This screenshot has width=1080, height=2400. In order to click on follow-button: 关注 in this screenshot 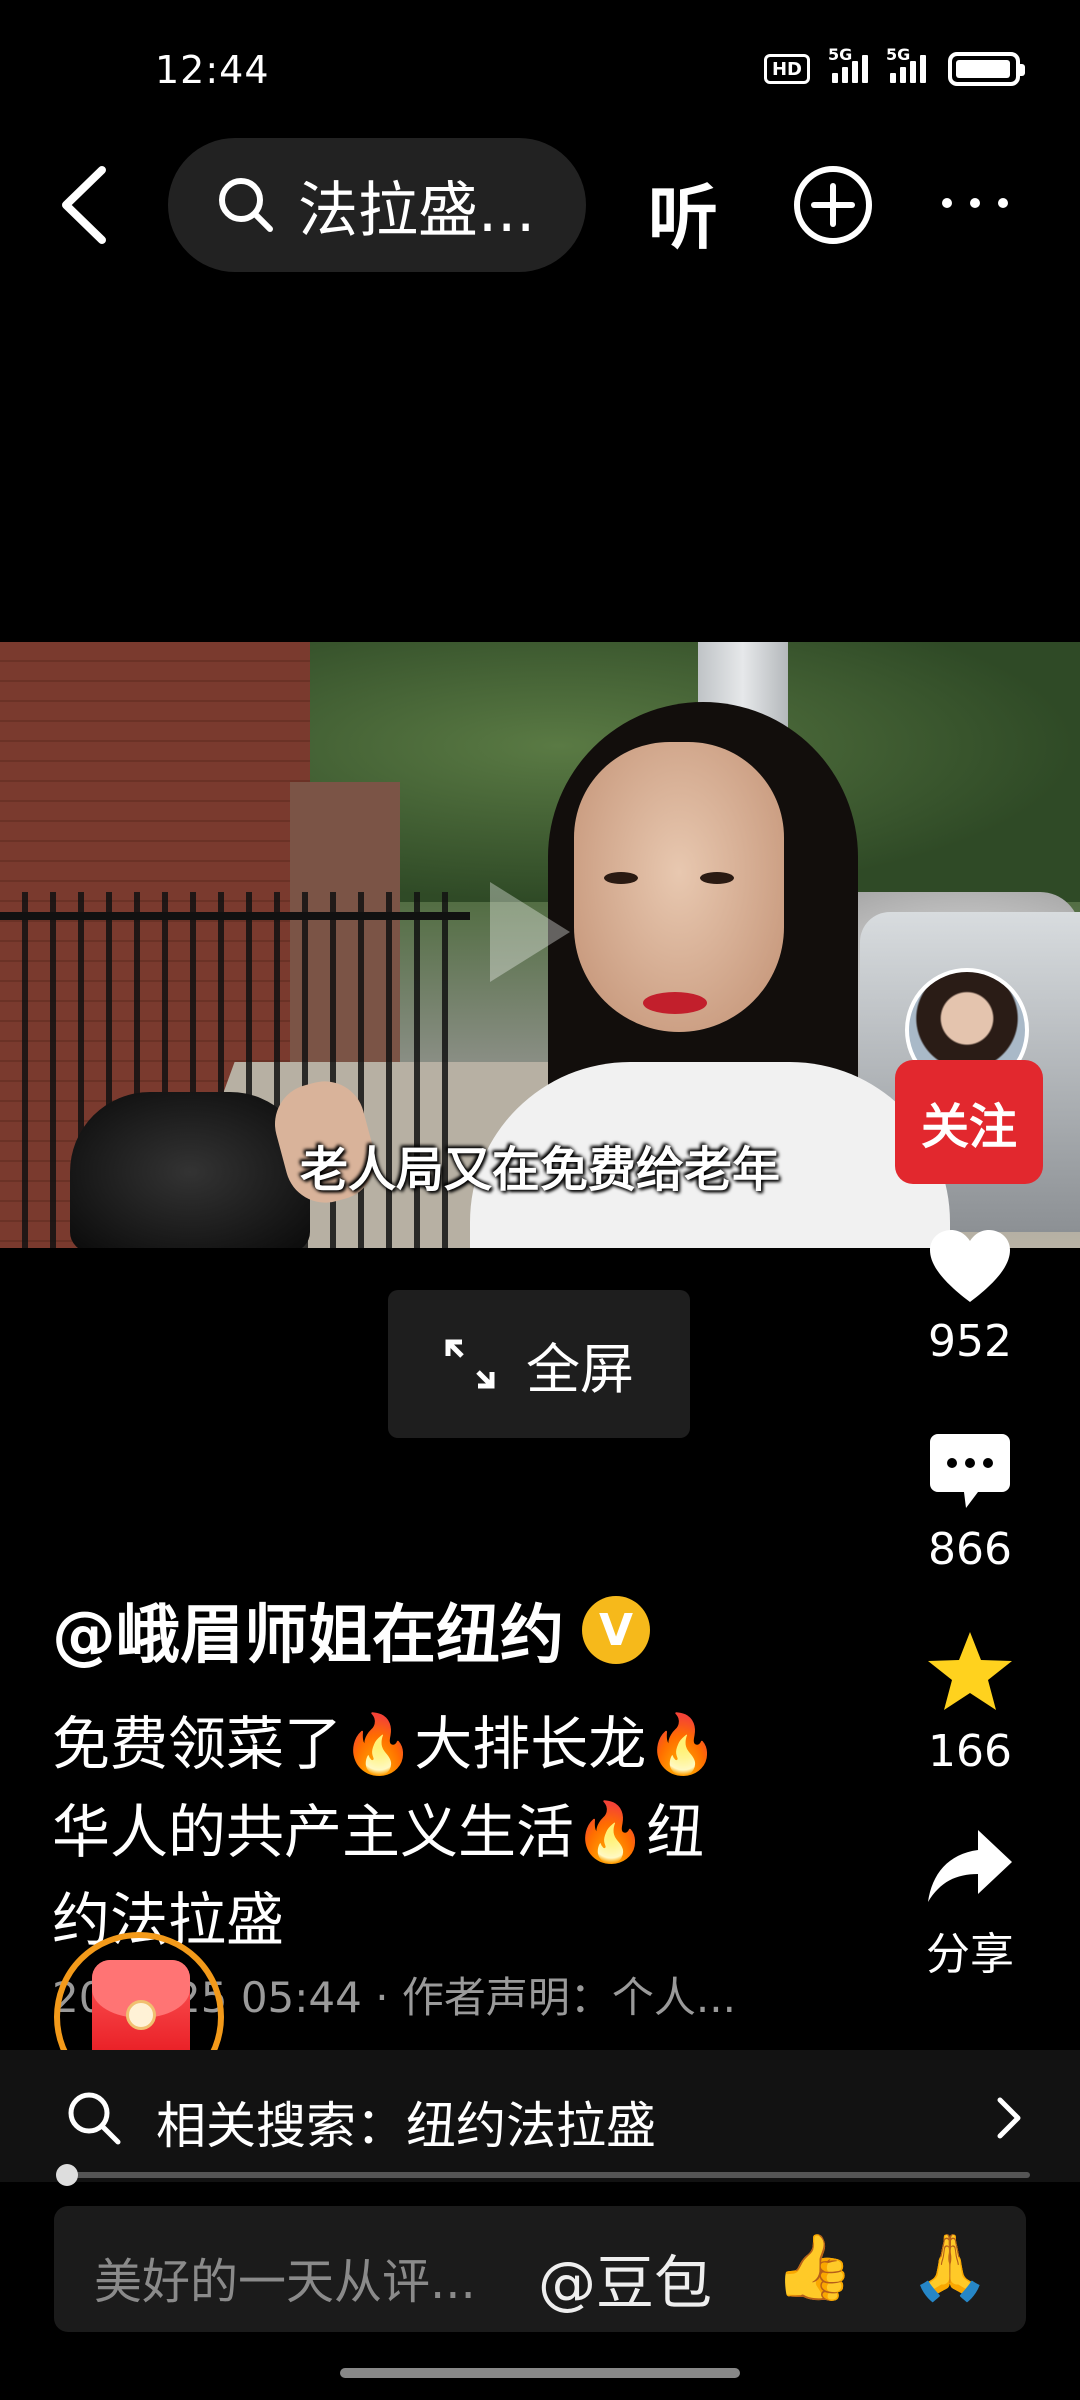, I will do `click(969, 1122)`.